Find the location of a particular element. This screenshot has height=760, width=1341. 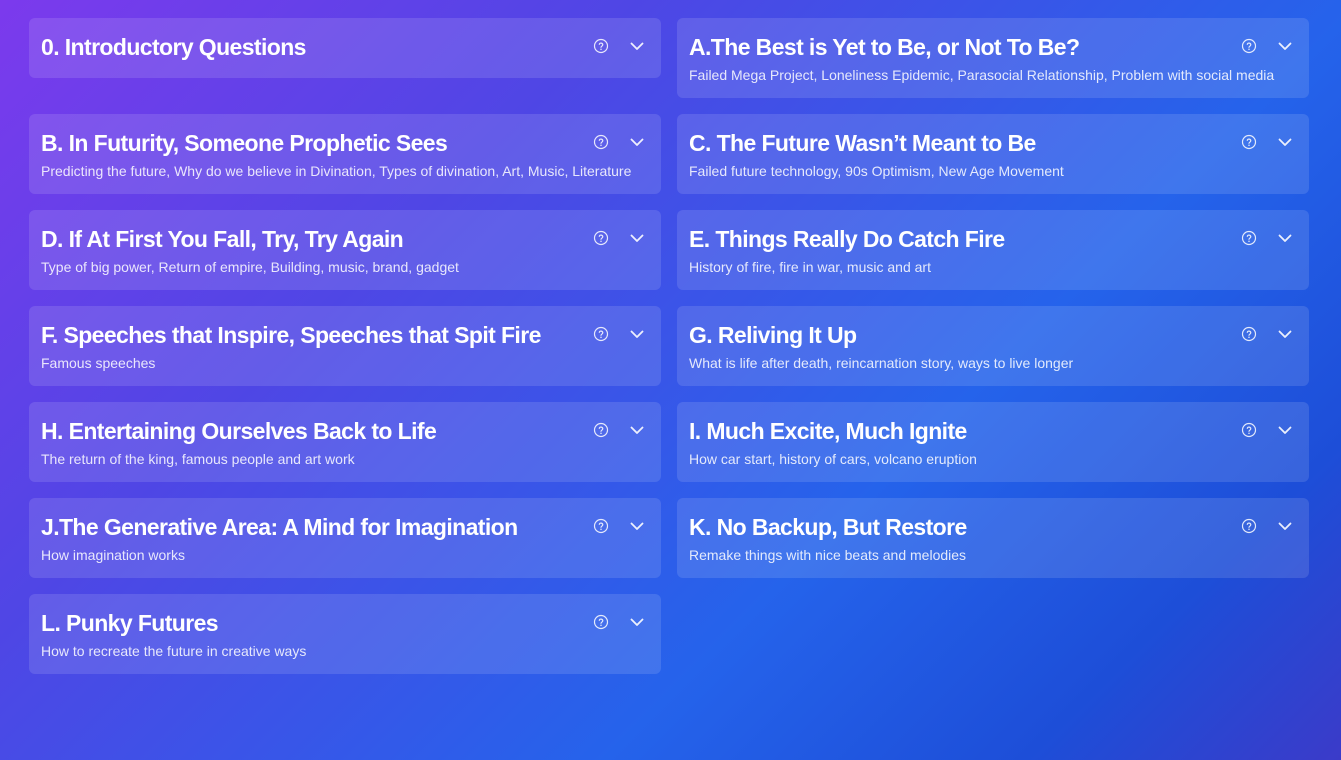

section-description: How imagination works is located at coordinates (113, 555).